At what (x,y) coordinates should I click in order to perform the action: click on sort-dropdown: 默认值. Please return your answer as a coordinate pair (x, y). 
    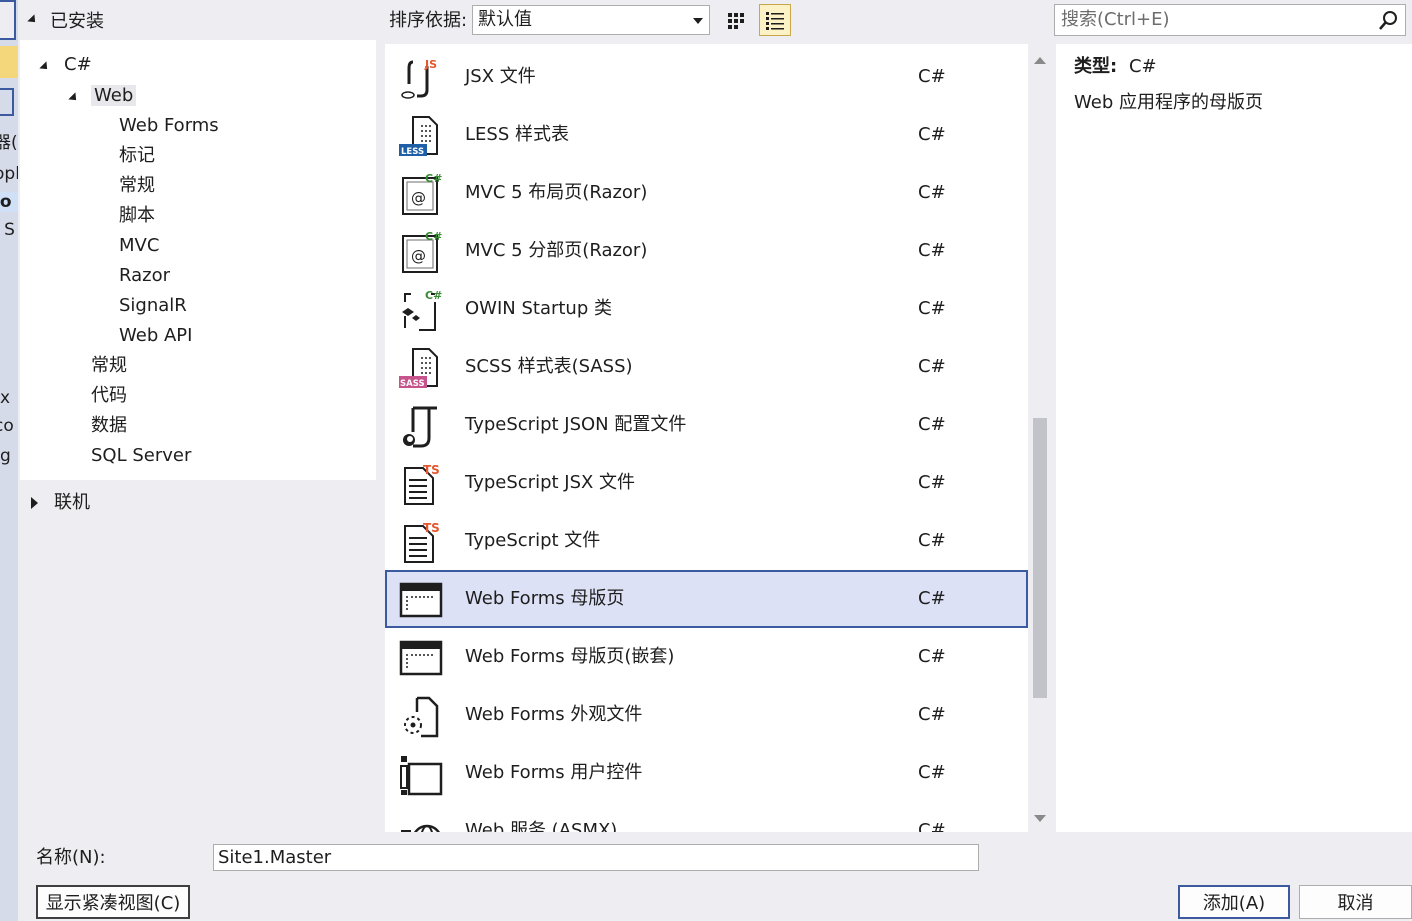
    Looking at the image, I should click on (591, 20).